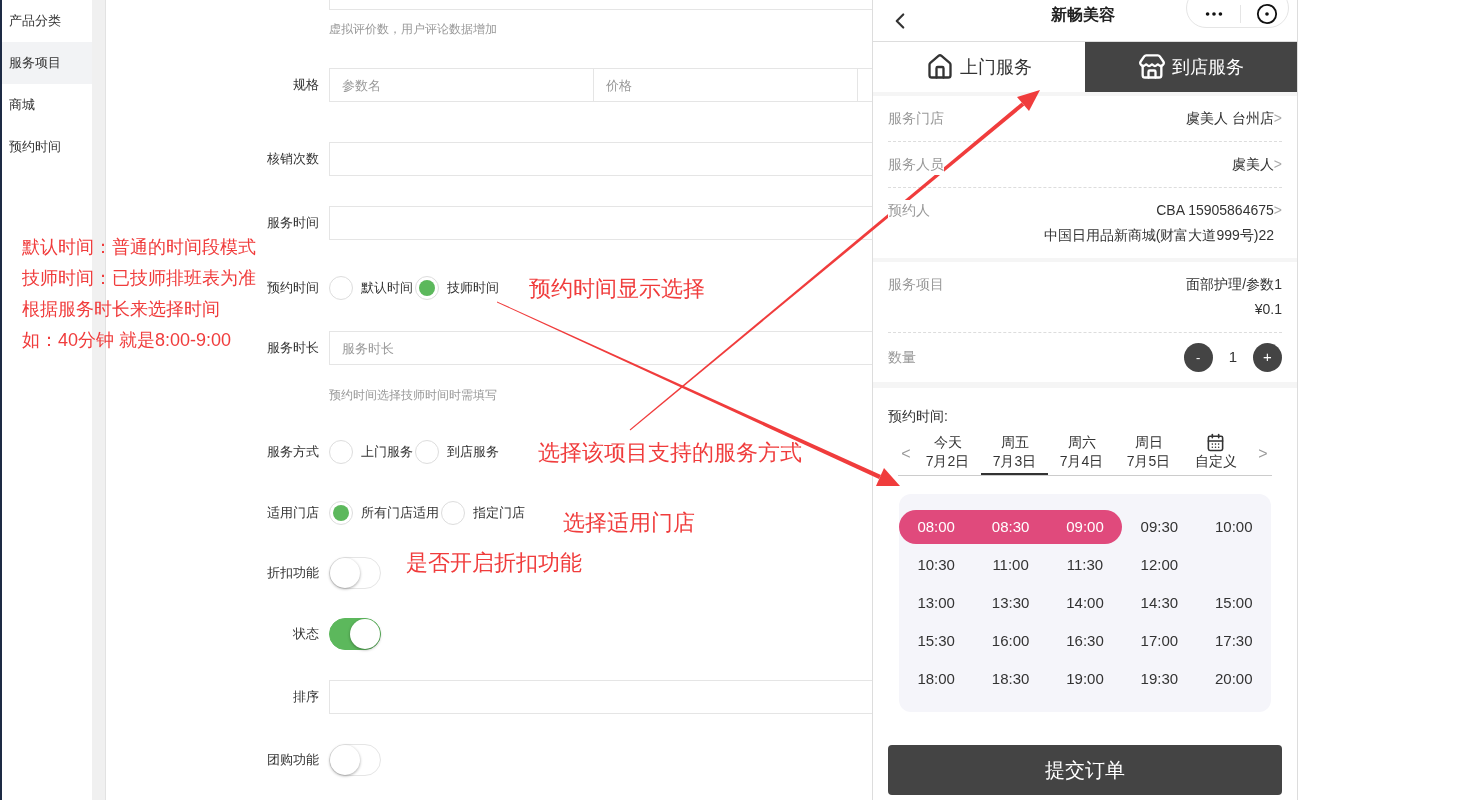  Describe the element at coordinates (936, 679) in the screenshot. I see `time-slot: 18:00` at that location.